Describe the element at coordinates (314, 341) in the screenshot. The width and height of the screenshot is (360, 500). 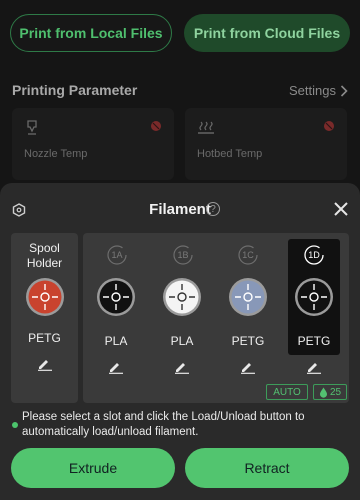
I see `slot-1d-material: PETG` at that location.